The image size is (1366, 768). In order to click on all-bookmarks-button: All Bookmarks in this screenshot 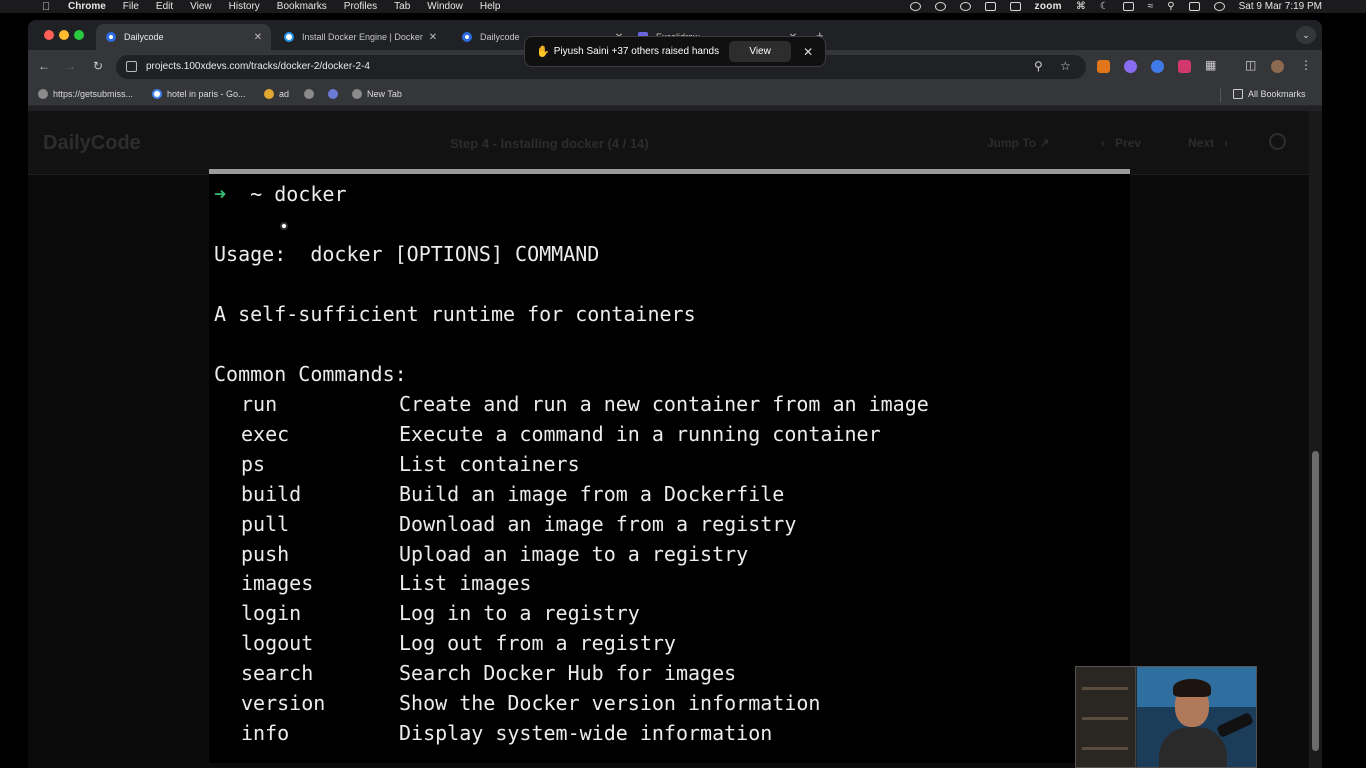, I will do `click(1269, 94)`.